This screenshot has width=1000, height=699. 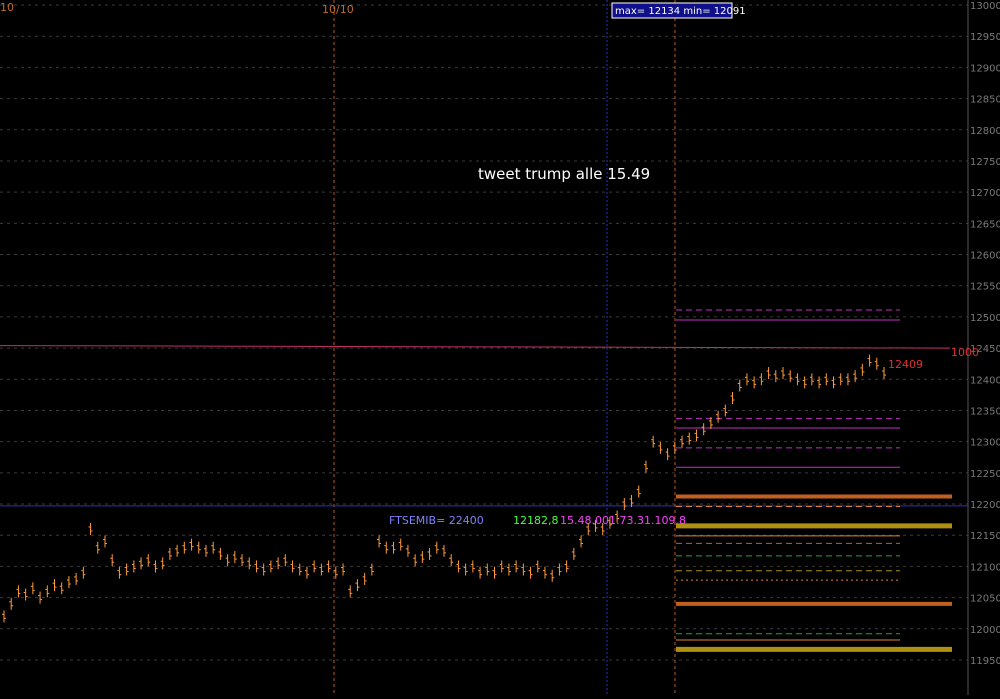 What do you see at coordinates (985, 536) in the screenshot?
I see `y-tick-label: 12150` at bounding box center [985, 536].